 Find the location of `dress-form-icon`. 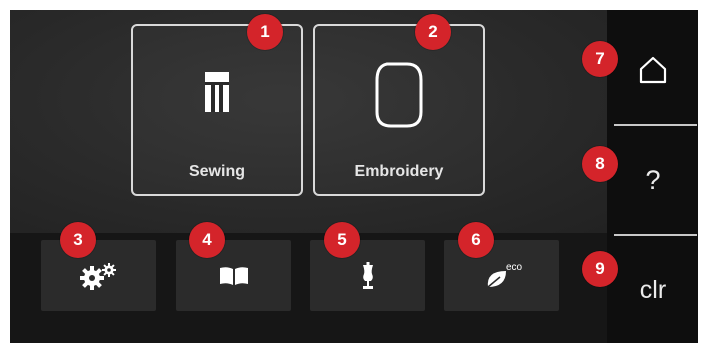

dress-form-icon is located at coordinates (367, 275).